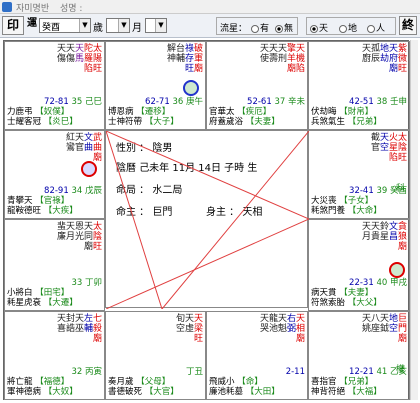 The width and height of the screenshot is (420, 403). What do you see at coordinates (65, 25) in the screenshot?
I see `year-select: 癸酉 ▼` at bounding box center [65, 25].